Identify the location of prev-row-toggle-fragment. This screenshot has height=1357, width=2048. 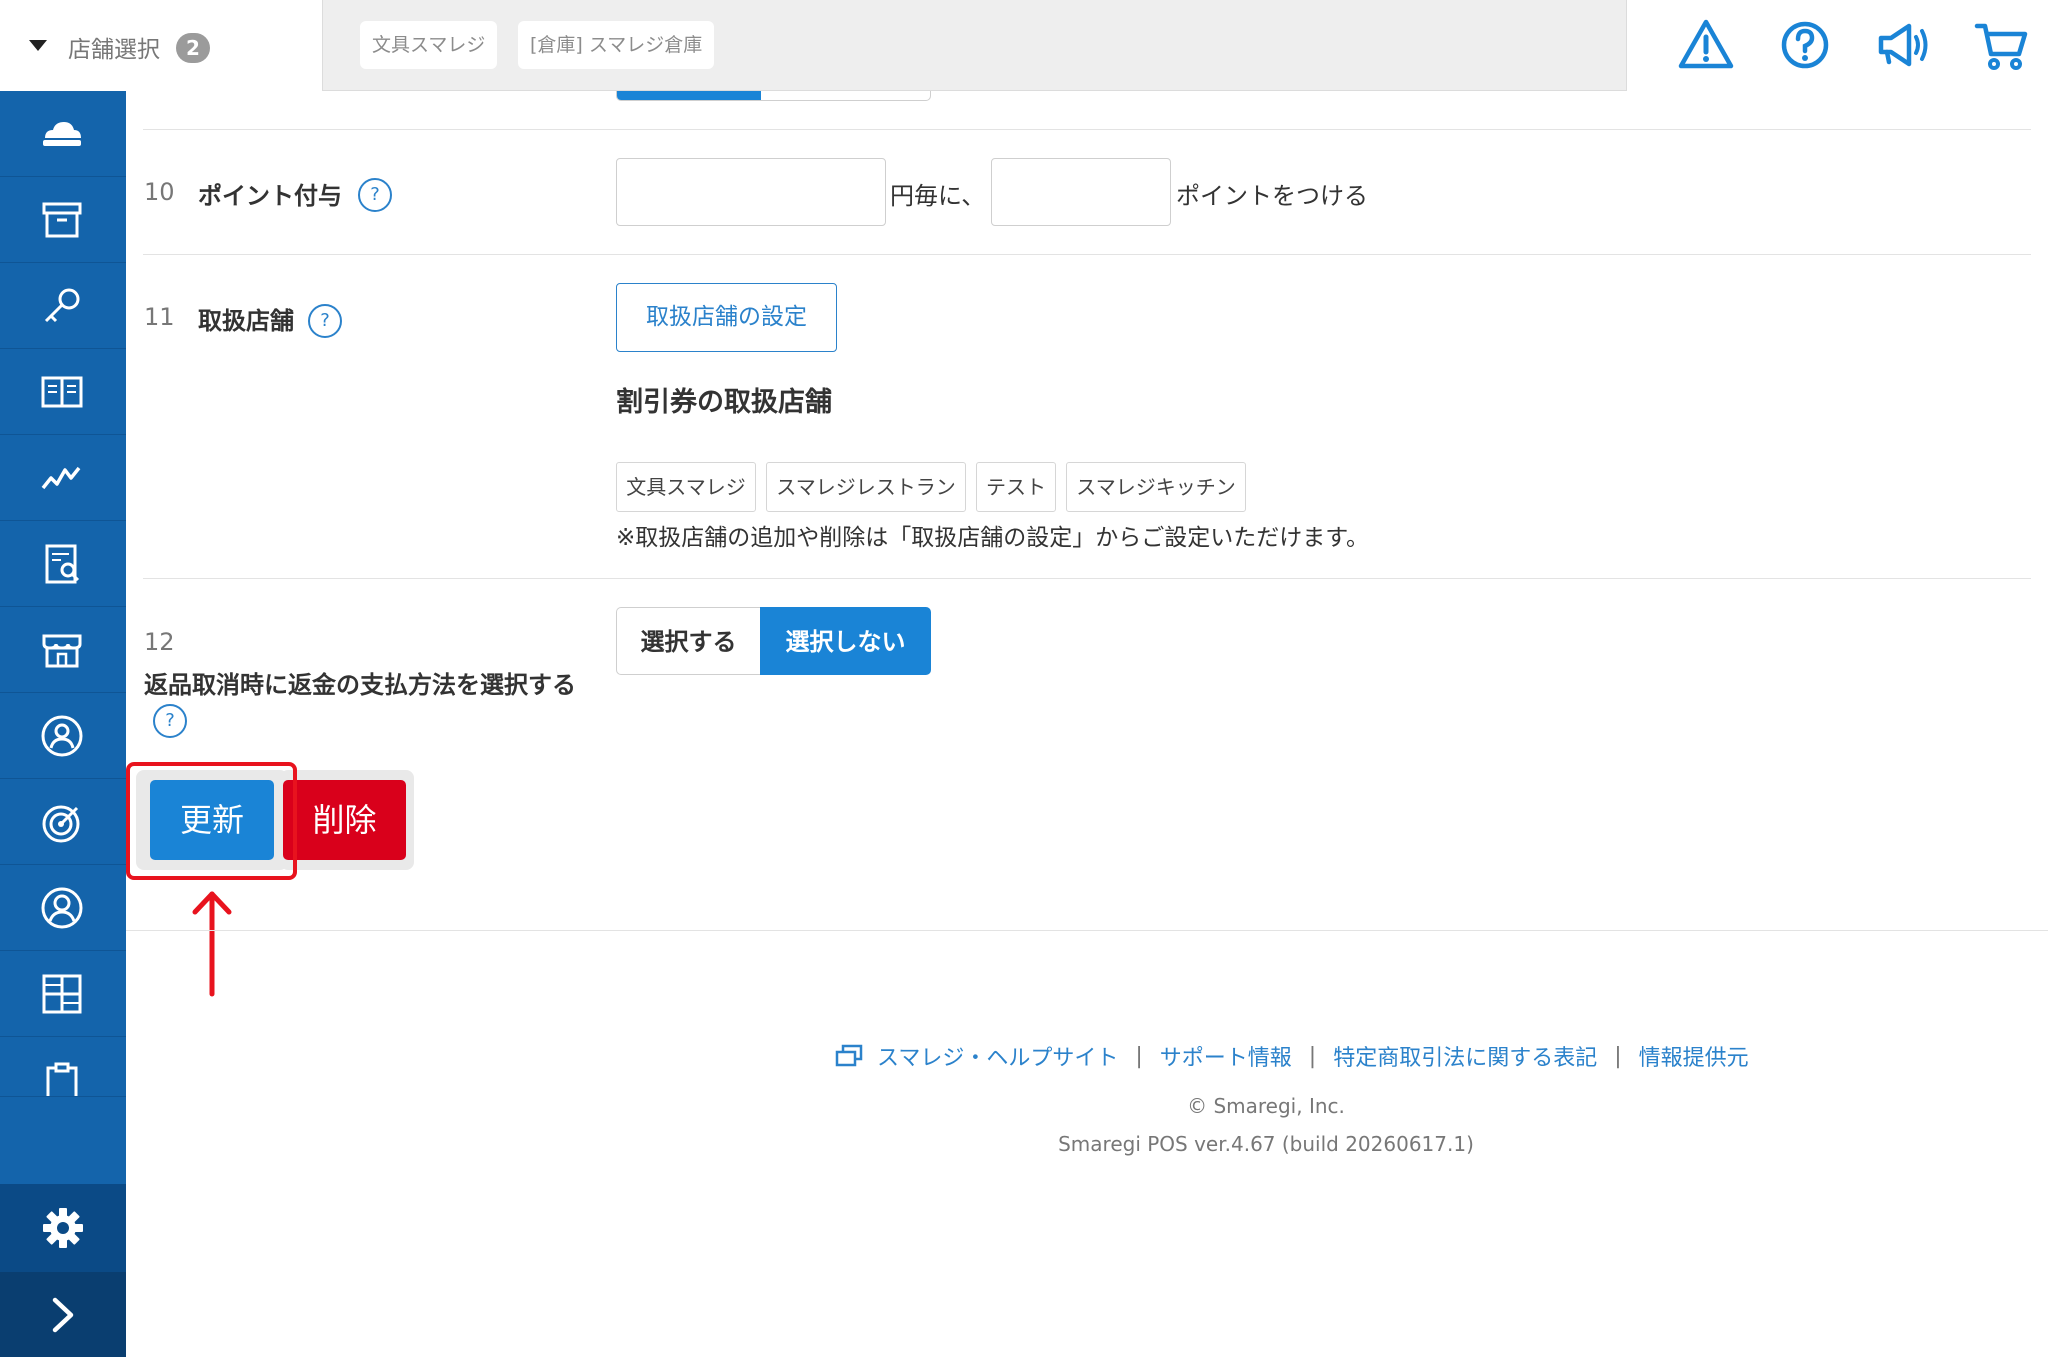
(773, 96).